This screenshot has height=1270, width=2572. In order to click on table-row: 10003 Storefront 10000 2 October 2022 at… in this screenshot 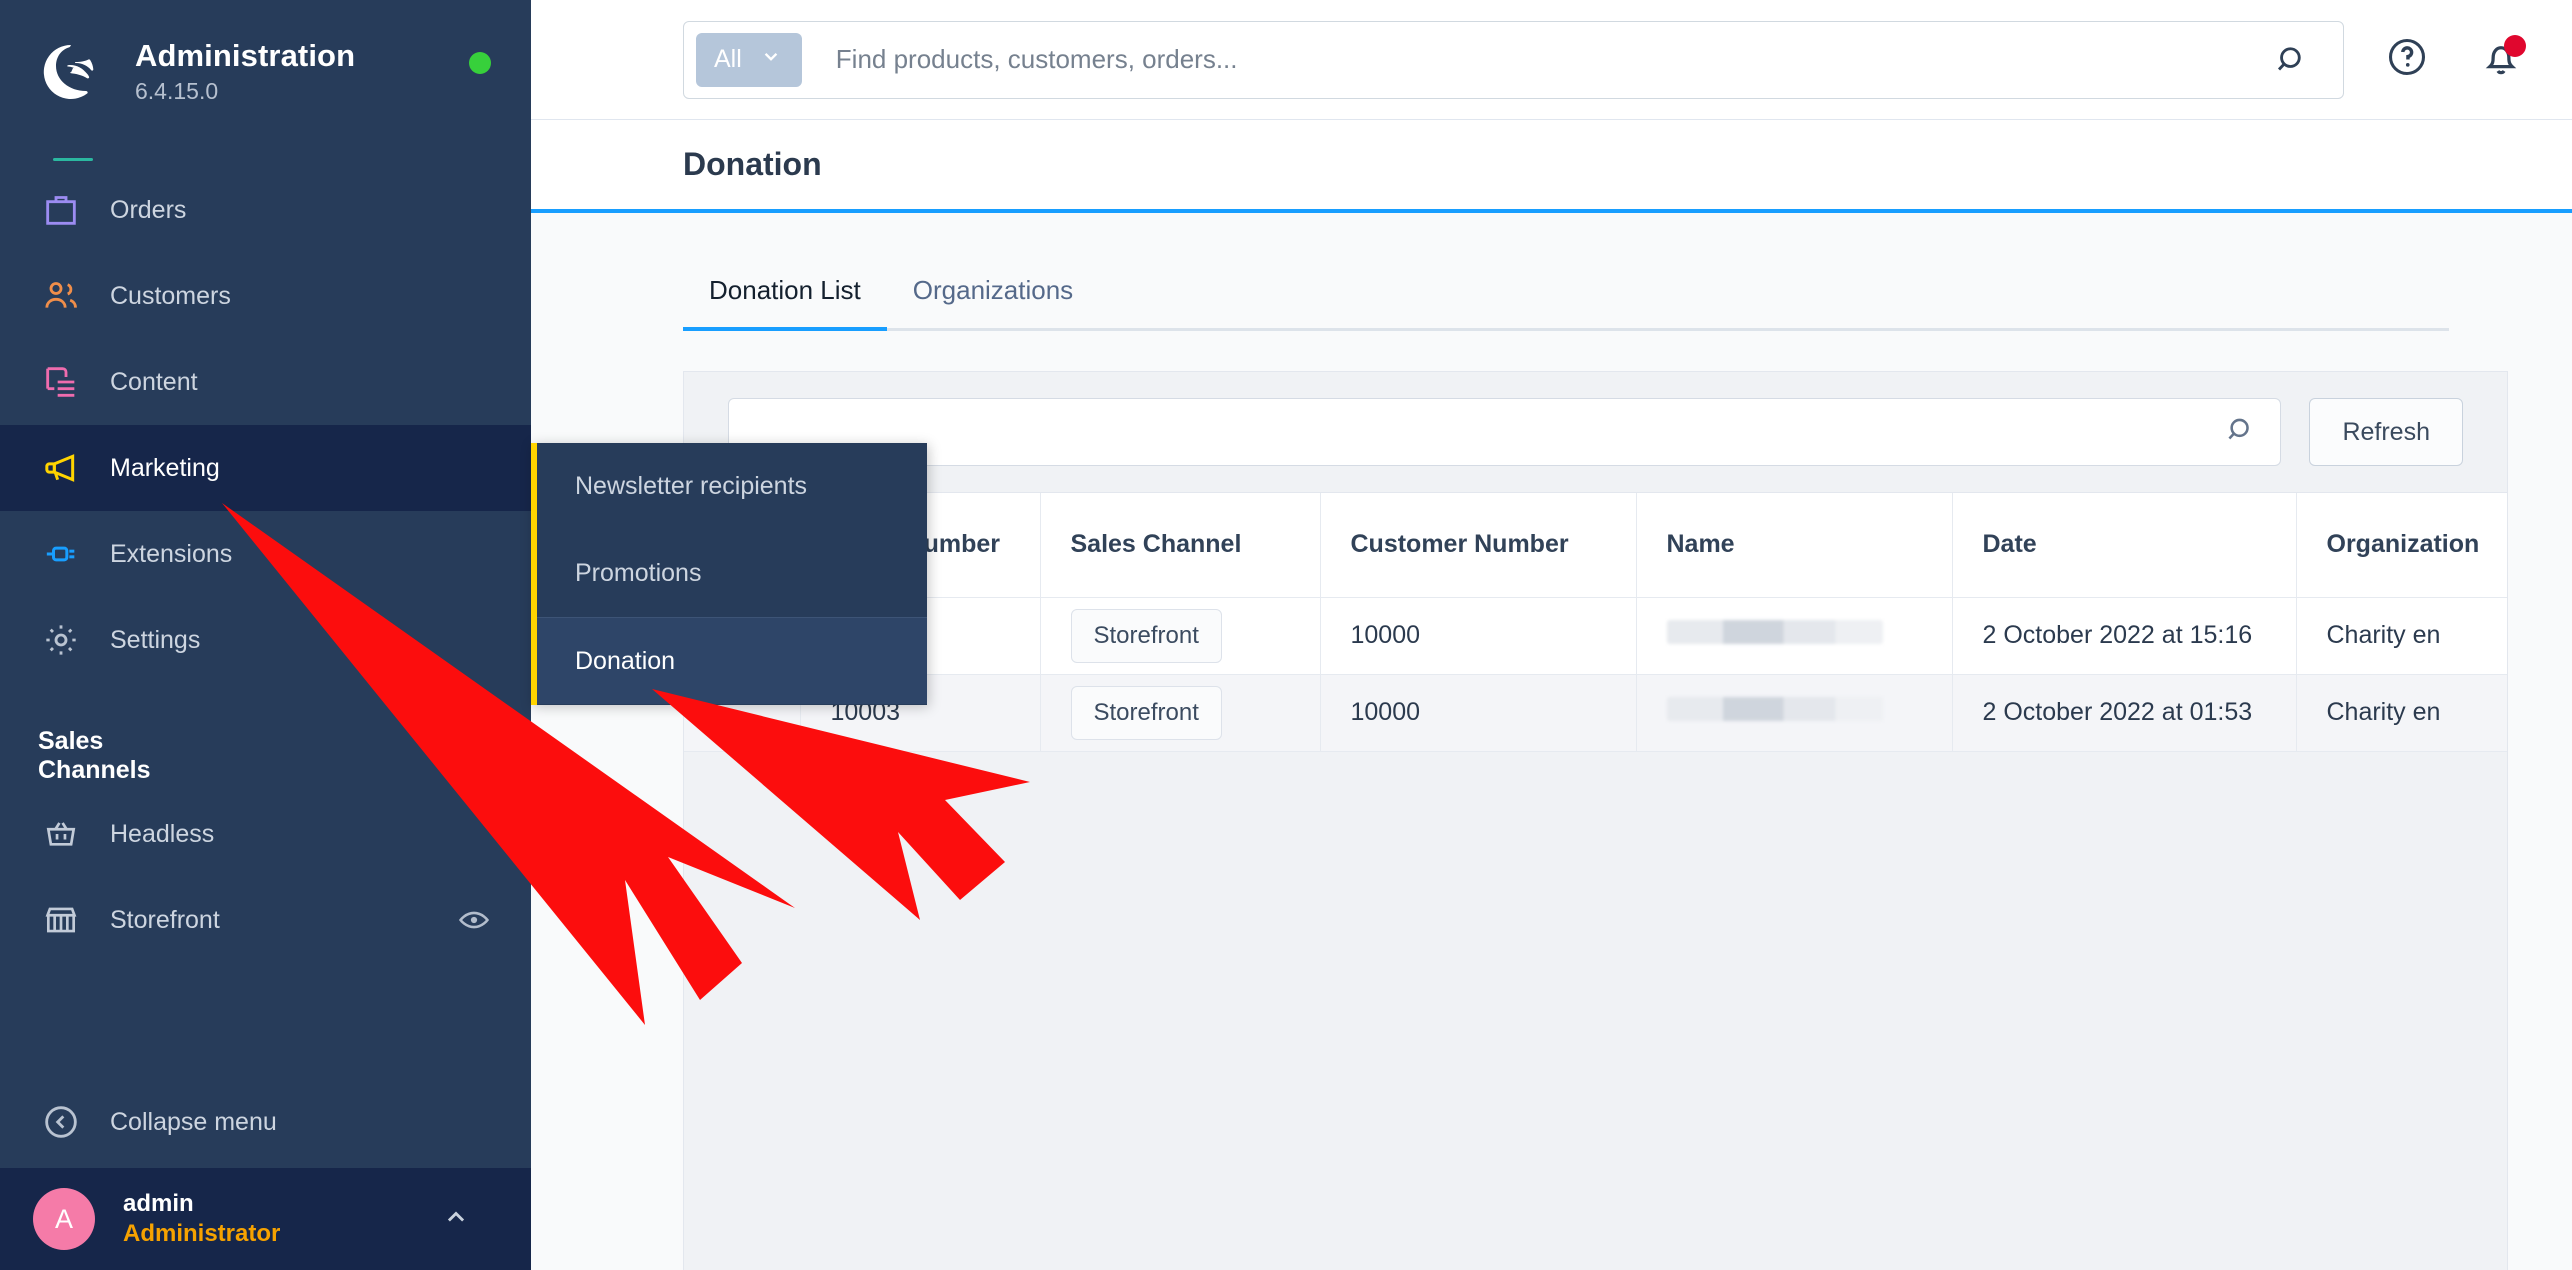, I will do `click(1595, 713)`.